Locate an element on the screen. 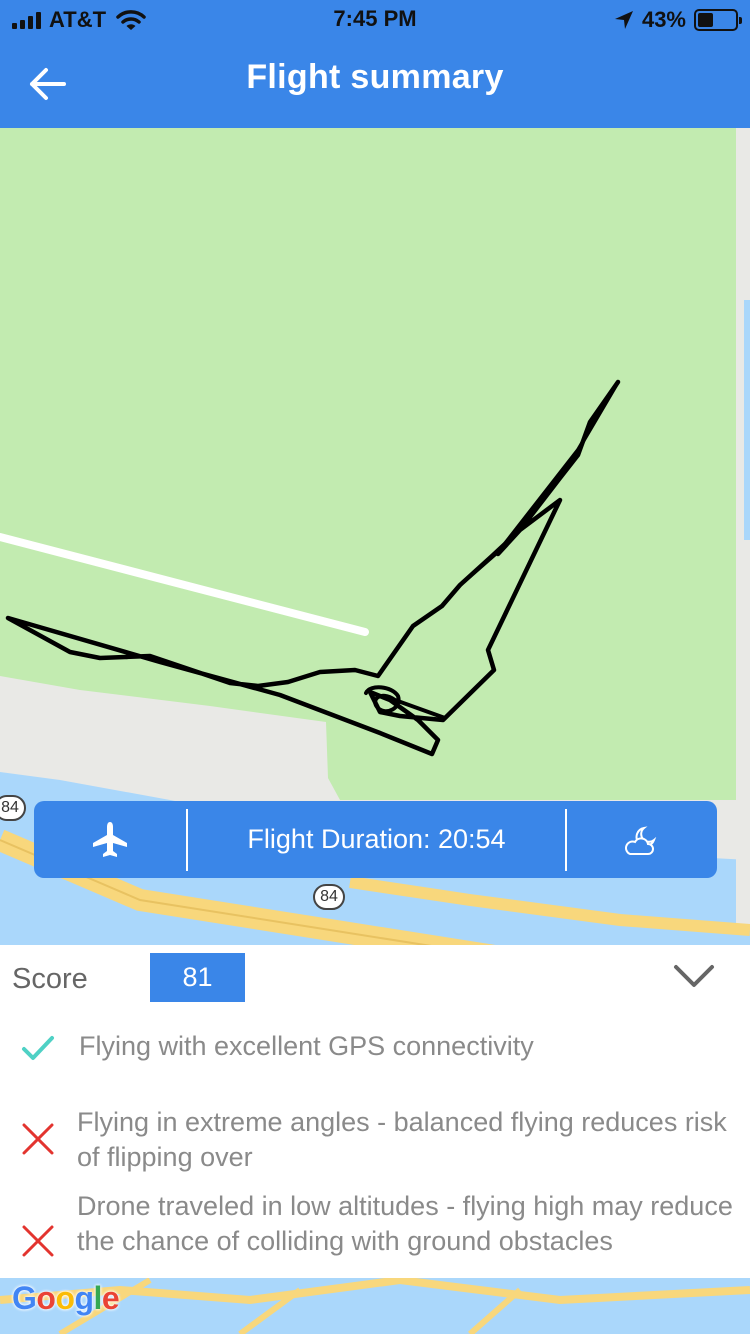 The width and height of the screenshot is (750, 1334). cloud-moon-icon is located at coordinates (641, 840).